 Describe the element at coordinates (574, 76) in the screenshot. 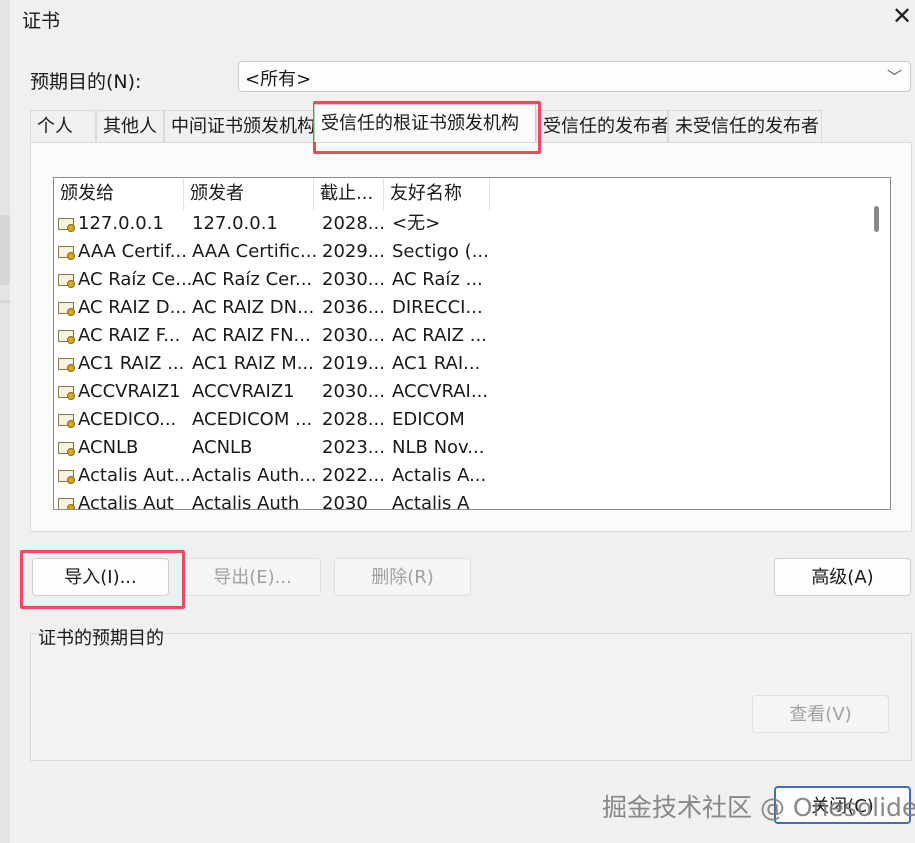

I see `purpose-dropdown: <所有> ﹀` at that location.